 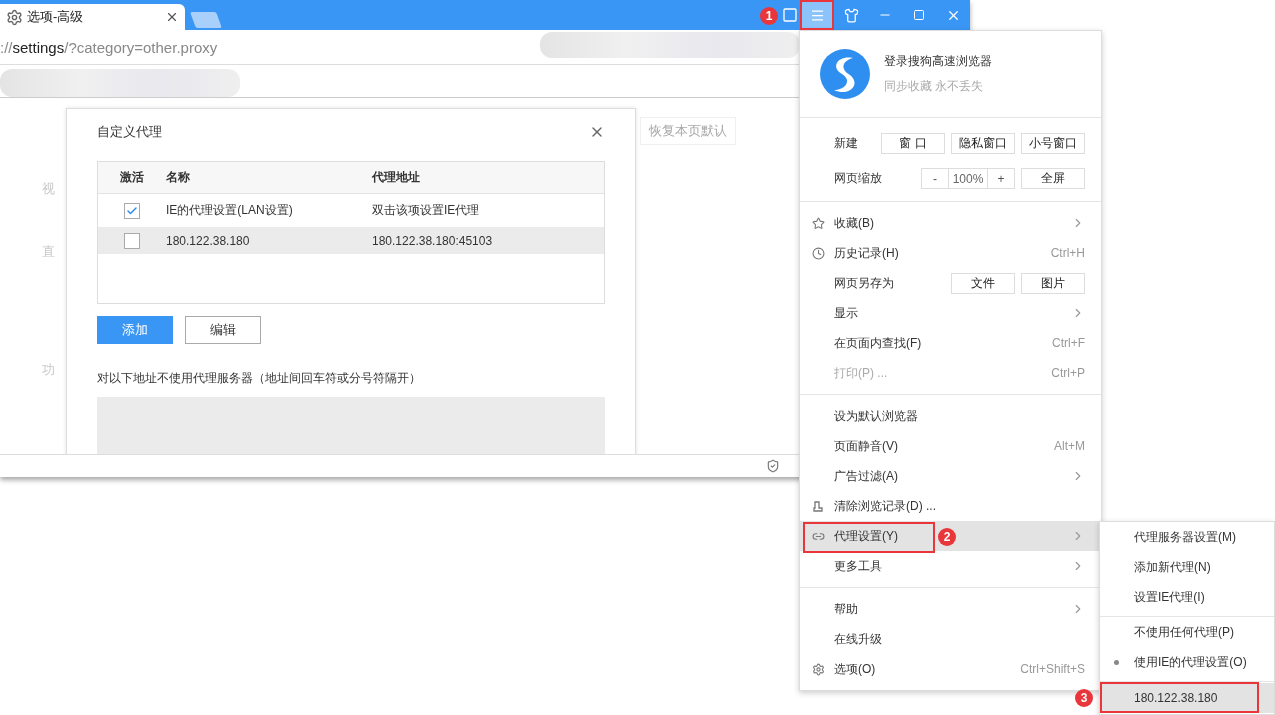 What do you see at coordinates (433, 240) in the screenshot?
I see `table-cell-text: 180.122.38.180:45103` at bounding box center [433, 240].